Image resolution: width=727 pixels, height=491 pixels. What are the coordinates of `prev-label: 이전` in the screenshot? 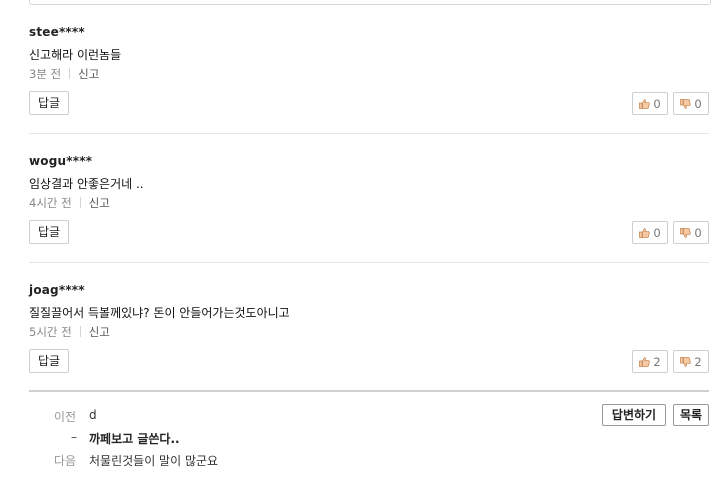 It's located at (65, 417).